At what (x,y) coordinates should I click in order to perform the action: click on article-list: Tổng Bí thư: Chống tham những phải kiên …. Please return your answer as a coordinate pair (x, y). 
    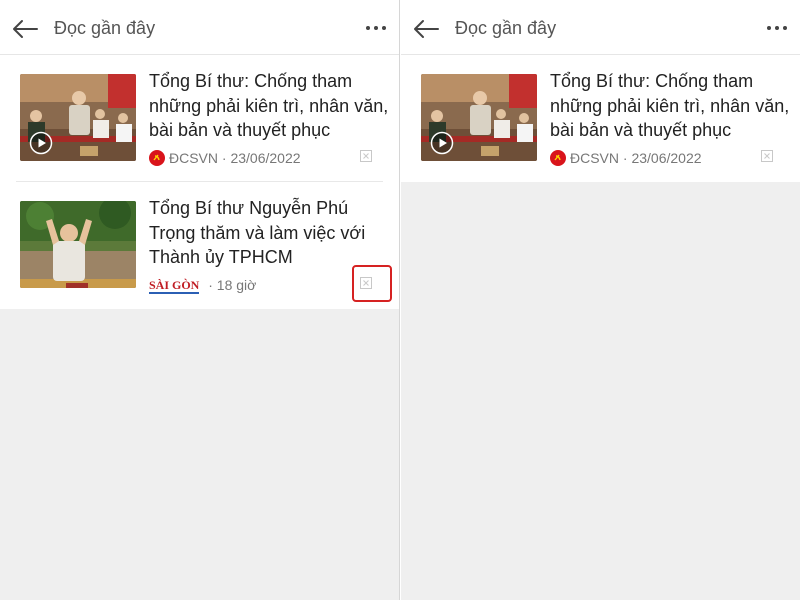
    Looking at the image, I should click on (600, 118).